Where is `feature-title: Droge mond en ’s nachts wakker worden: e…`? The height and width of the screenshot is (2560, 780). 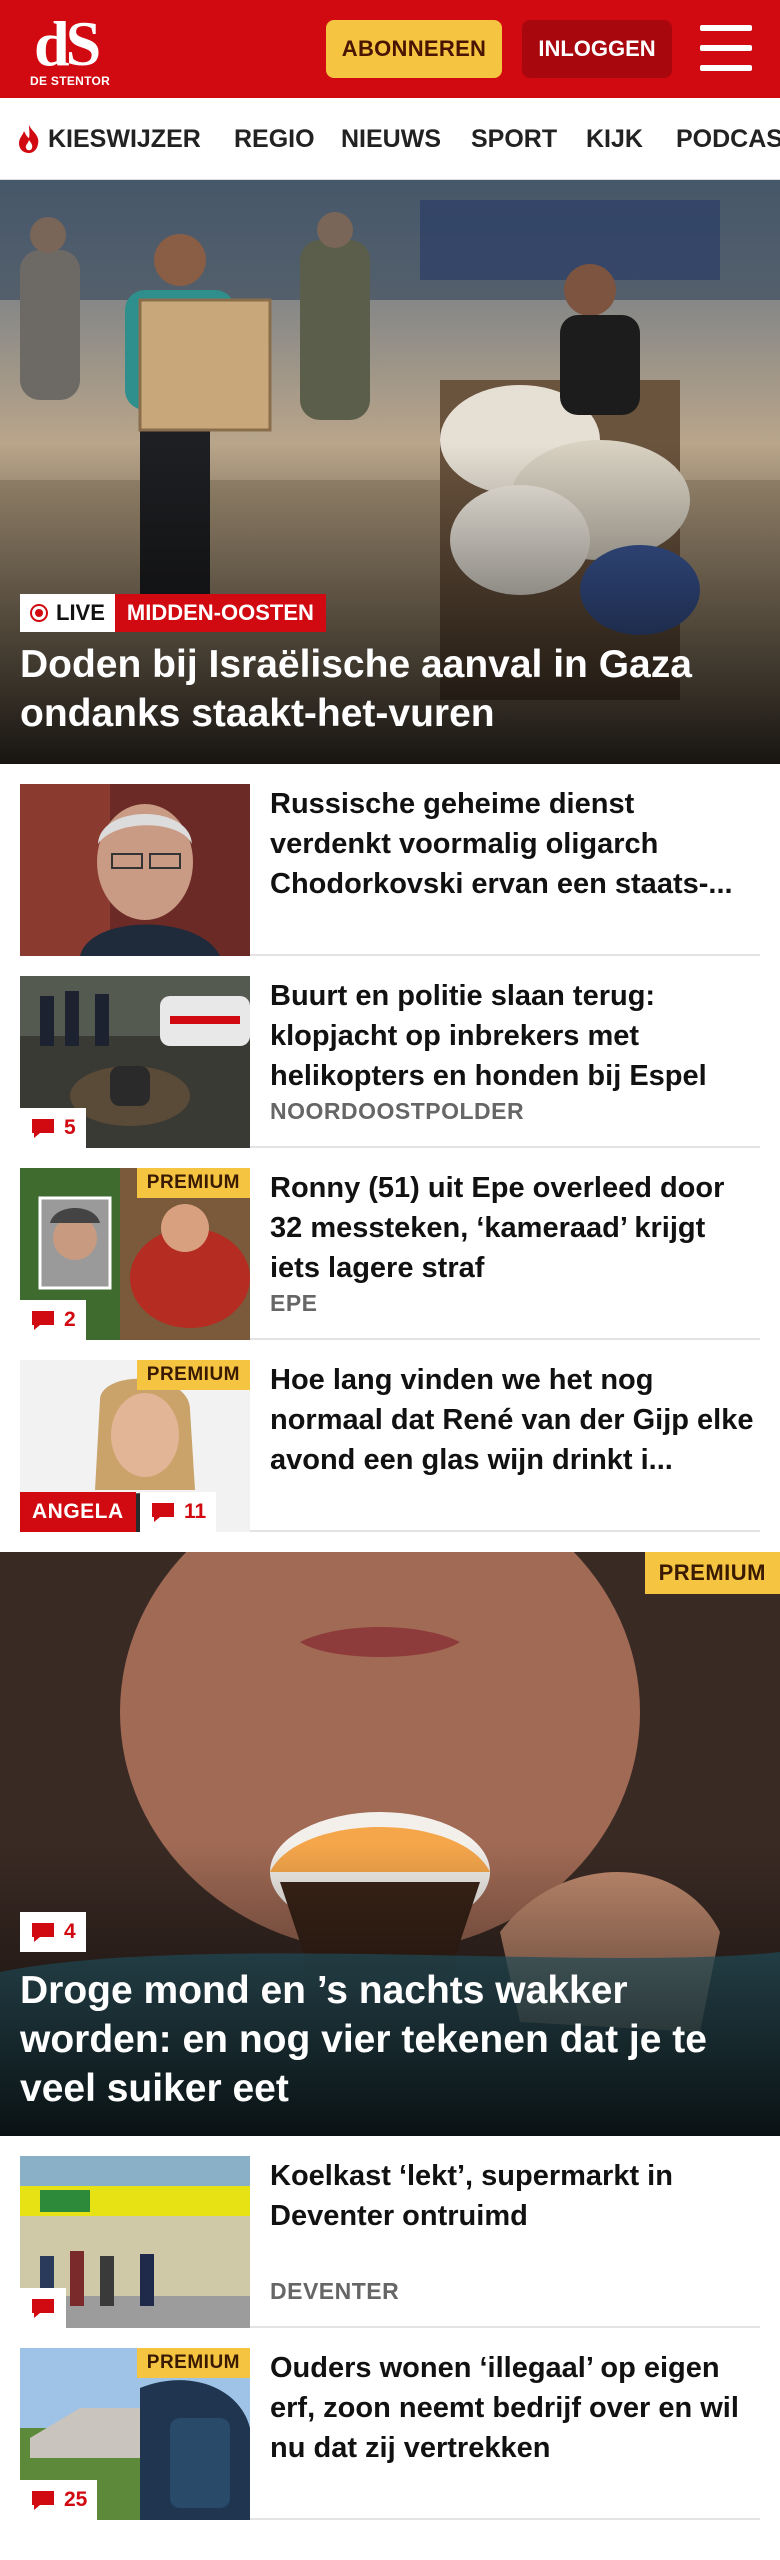
feature-title: Droge mond en ’s nachts wakker worden: e… is located at coordinates (390, 2039).